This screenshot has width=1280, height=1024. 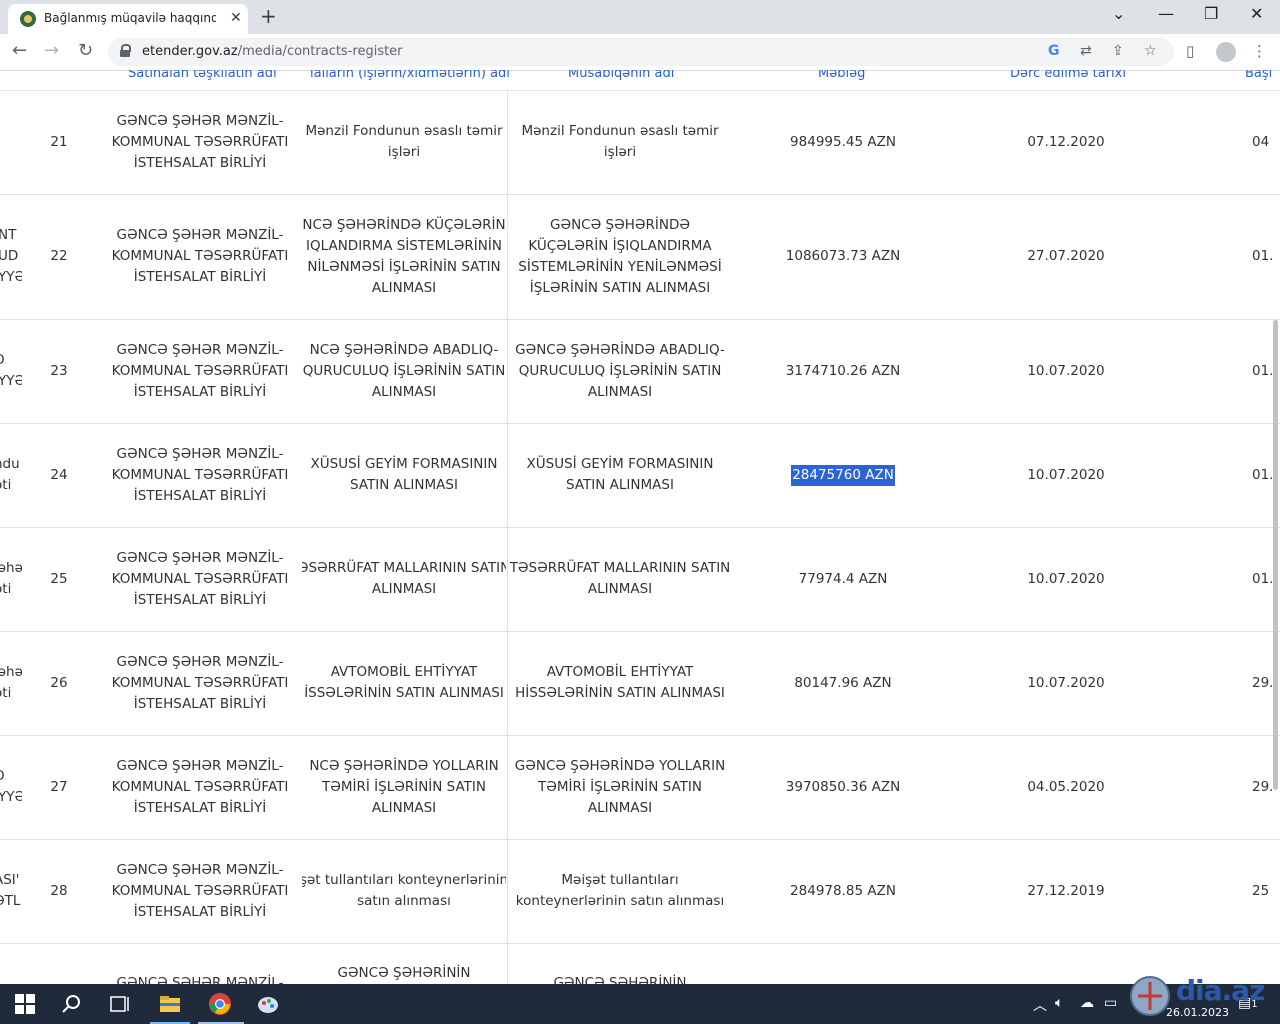 I want to click on tab-title: Bağlanmış müqavilə haqqında m, so click(x=130, y=18).